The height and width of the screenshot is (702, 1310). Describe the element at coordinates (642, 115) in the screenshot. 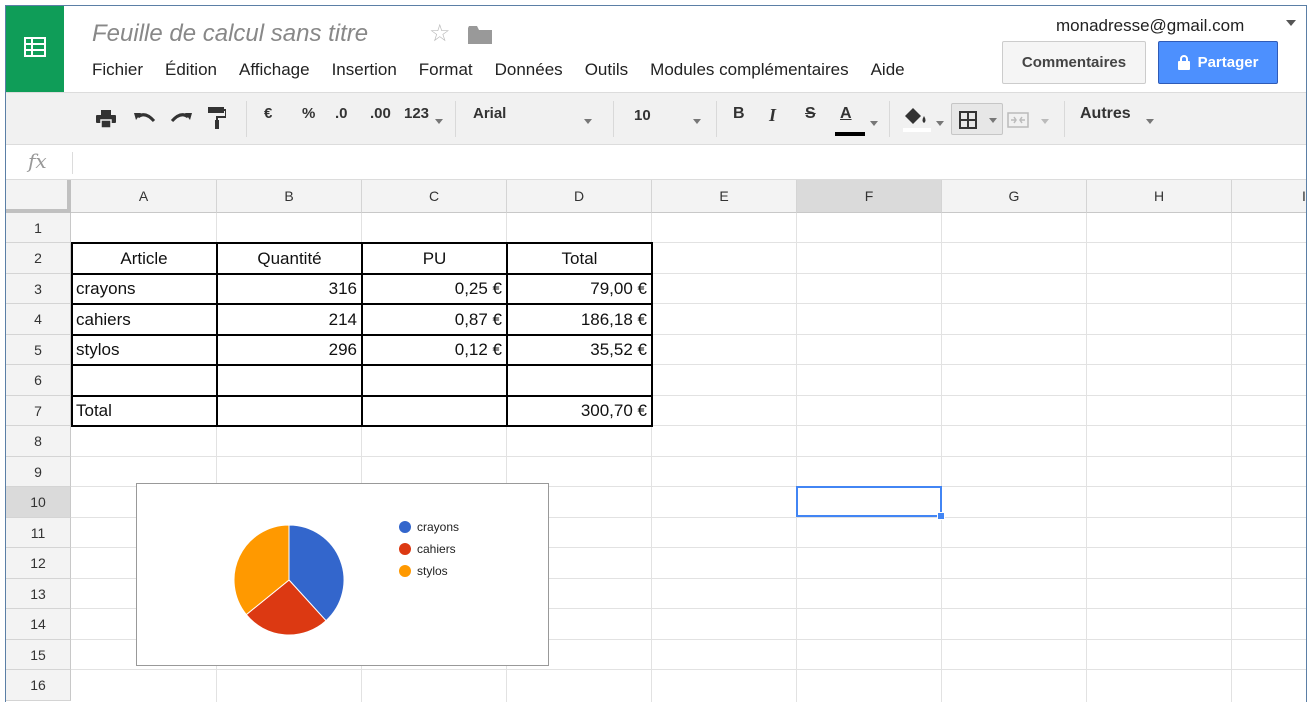

I see `font-size-select: 10` at that location.